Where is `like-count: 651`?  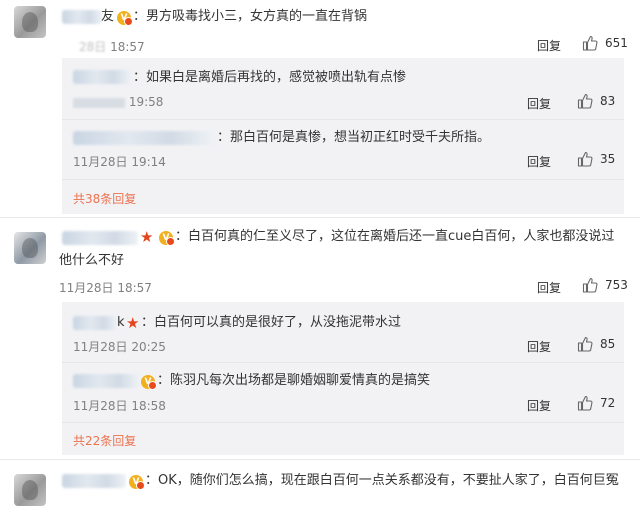
like-count: 651 is located at coordinates (616, 43).